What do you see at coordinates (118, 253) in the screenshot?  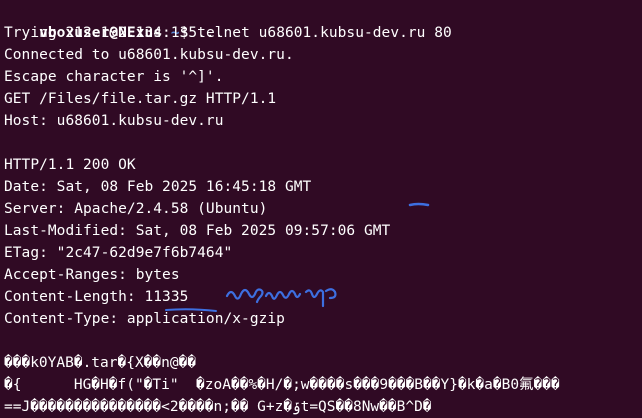 I see `output-line-etag: ETag: "2c47-62d9e7f6b7464"` at bounding box center [118, 253].